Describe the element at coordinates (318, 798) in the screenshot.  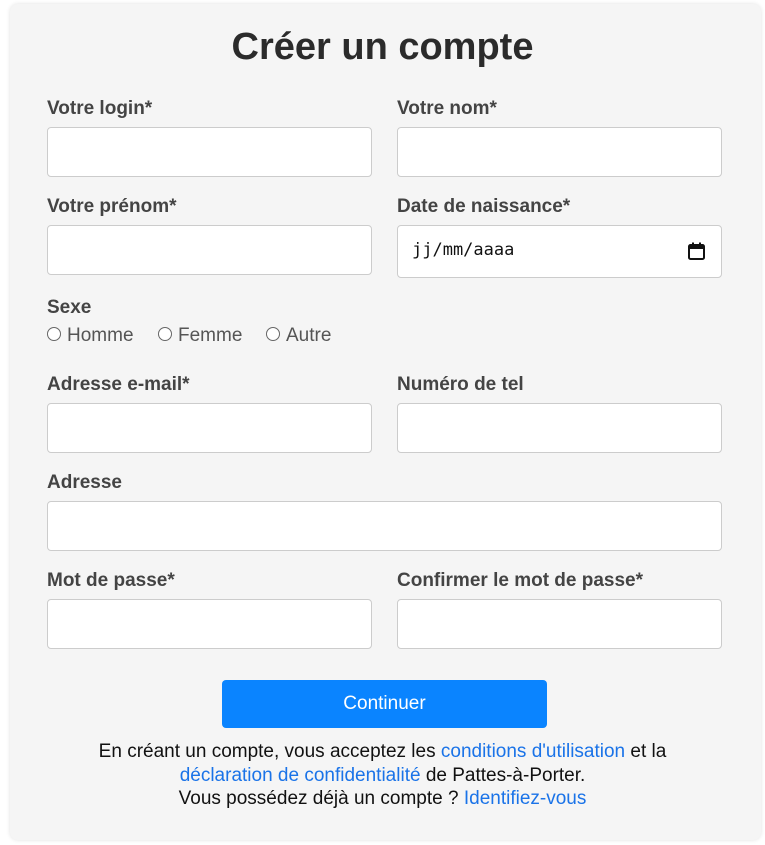
I see `have-account-text: Vous possédez déjà un compte ?` at that location.